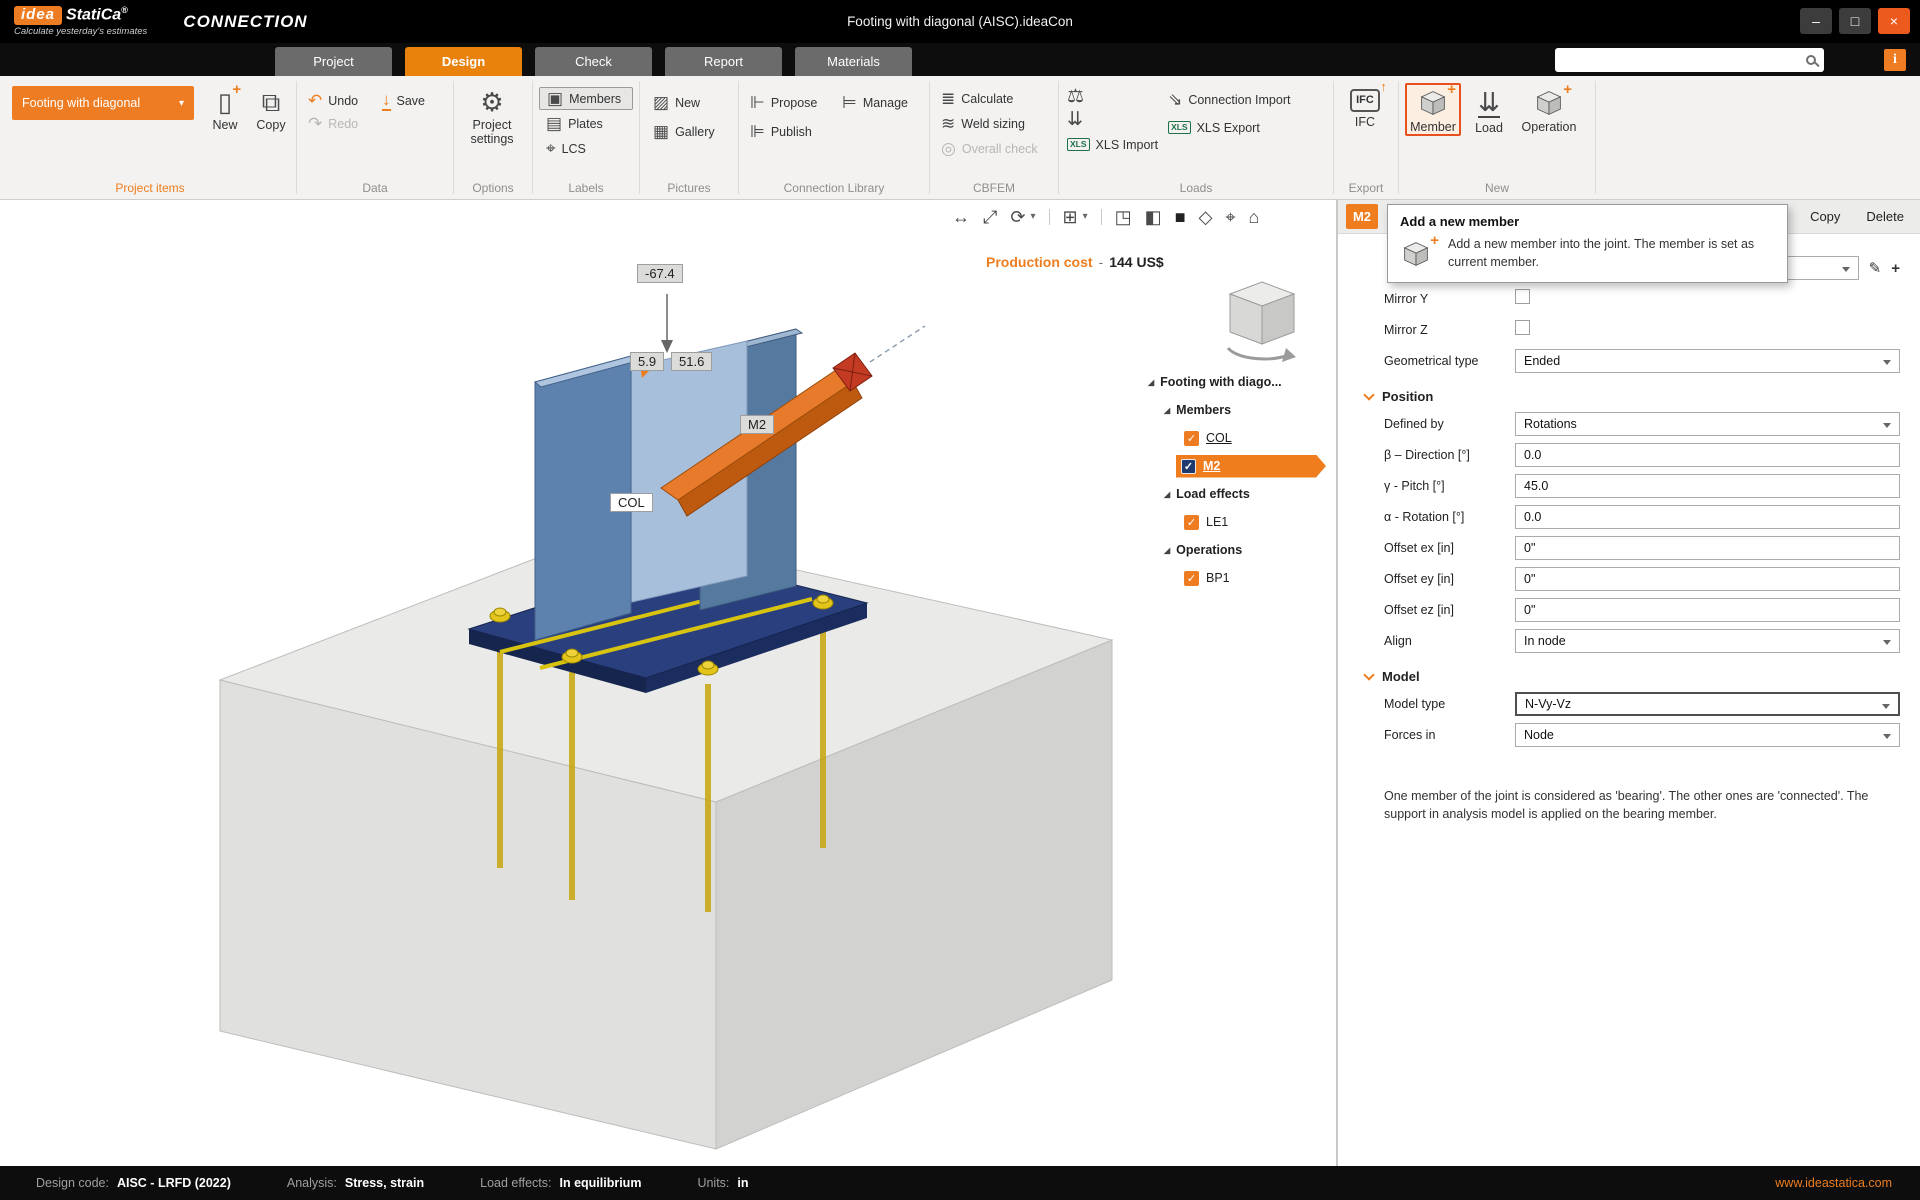 Image resolution: width=1920 pixels, height=1200 pixels. I want to click on offset-ex-input, so click(1707, 548).